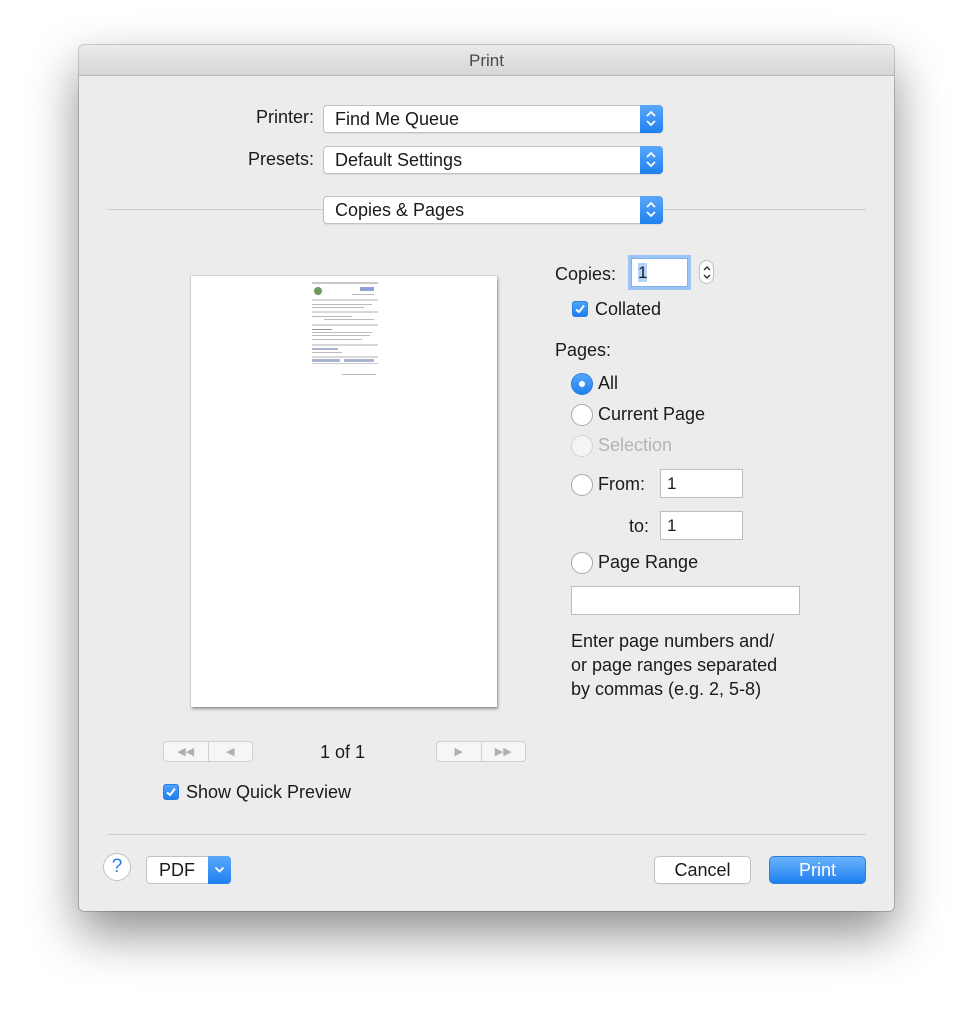 This screenshot has width=973, height=1024. I want to click on pages-range-radio, so click(582, 563).